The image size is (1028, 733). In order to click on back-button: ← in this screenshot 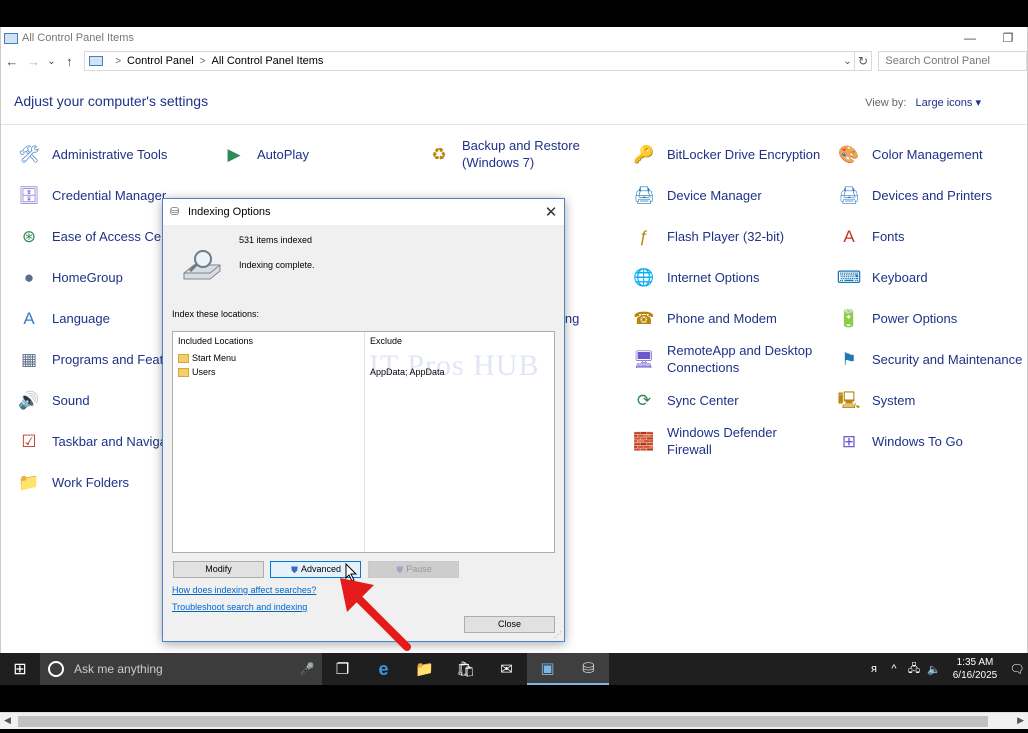, I will do `click(12, 61)`.